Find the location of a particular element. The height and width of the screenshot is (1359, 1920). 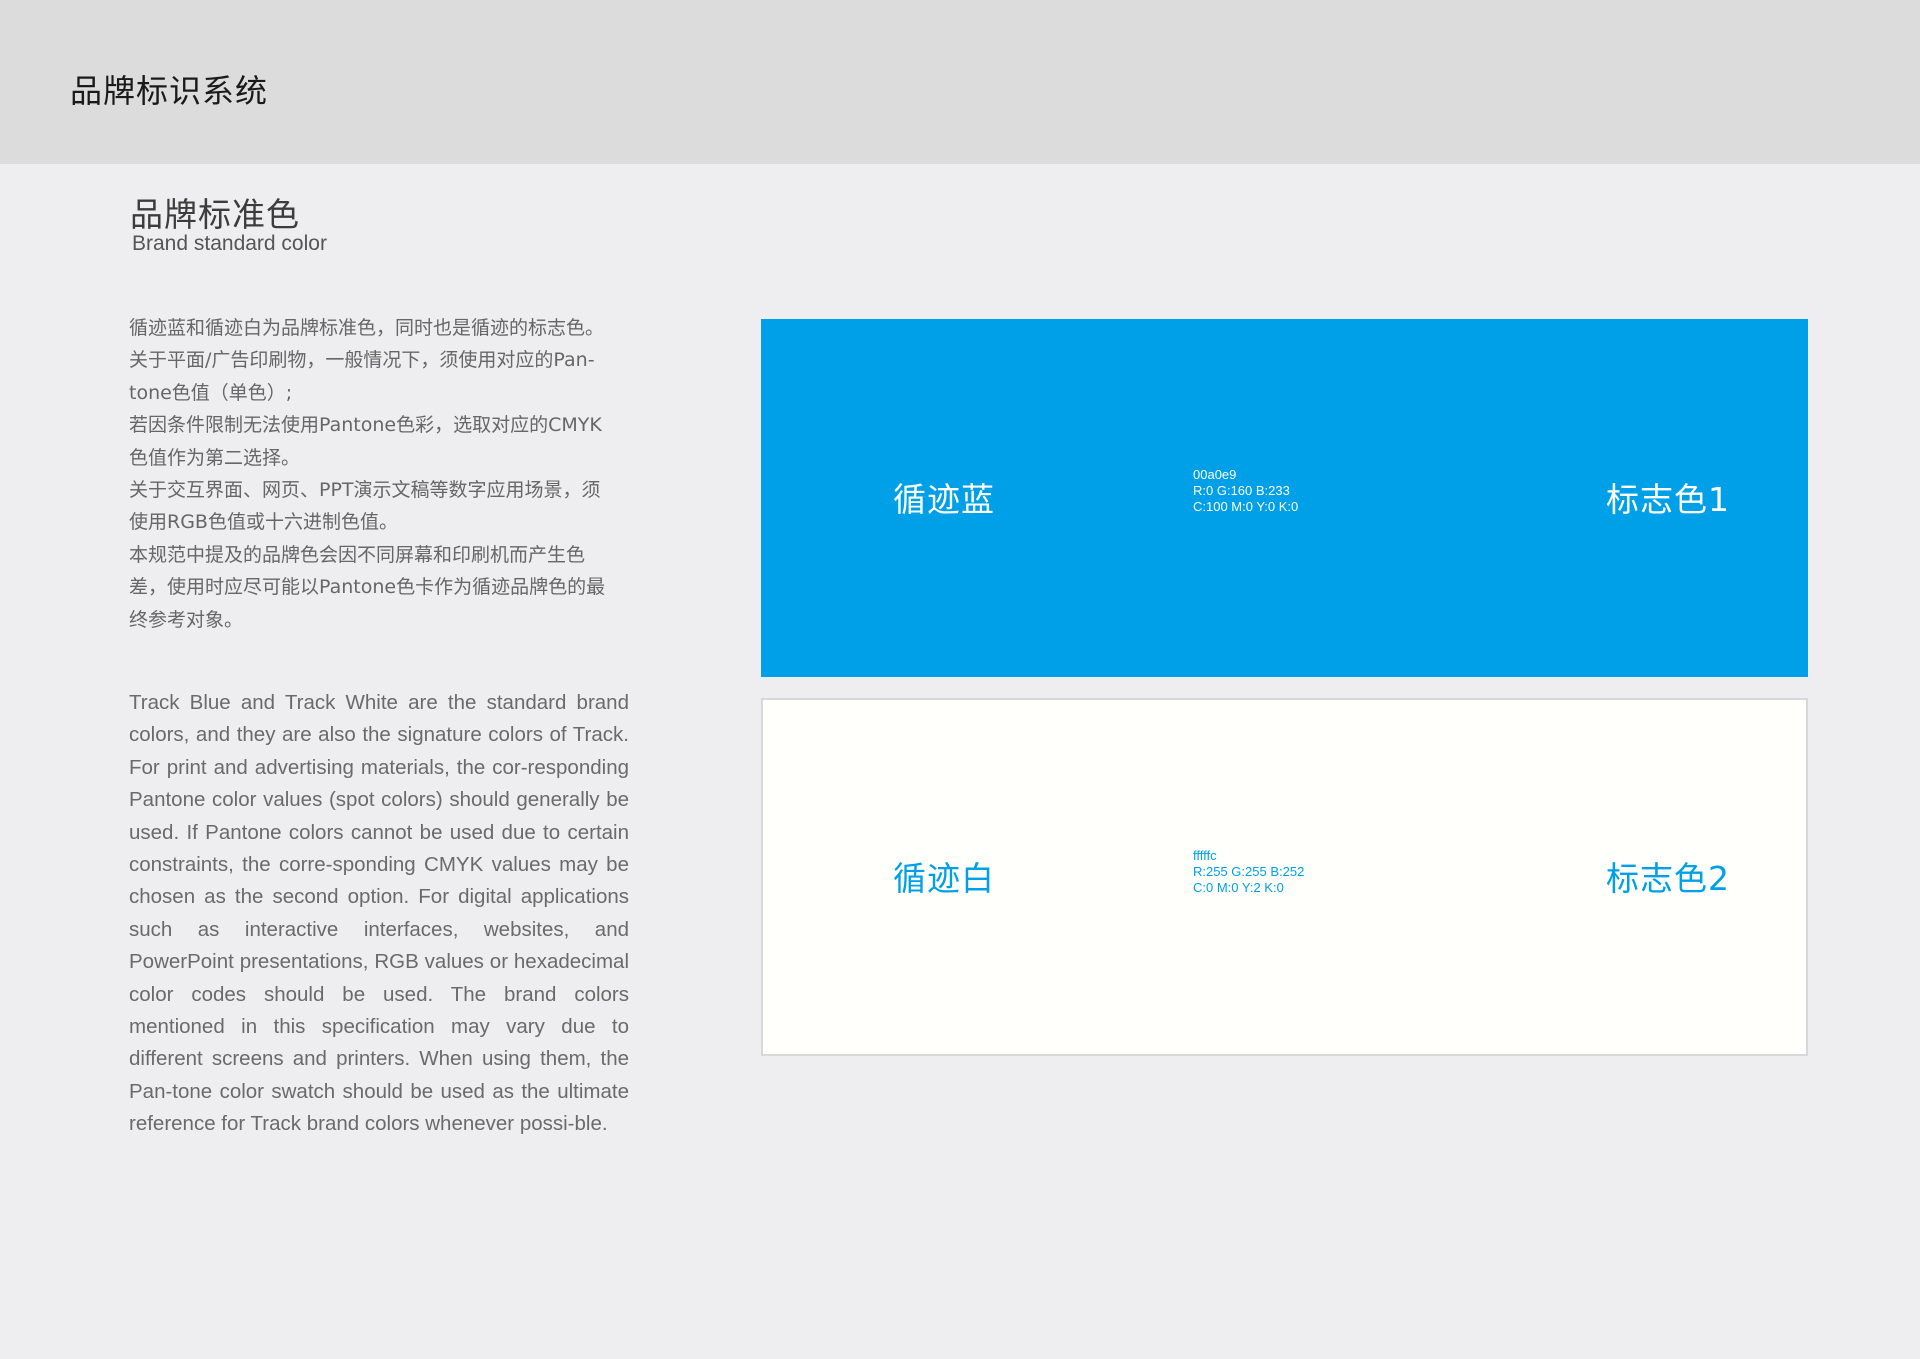

section-subtitle: Brand standard color is located at coordinates (229, 243).